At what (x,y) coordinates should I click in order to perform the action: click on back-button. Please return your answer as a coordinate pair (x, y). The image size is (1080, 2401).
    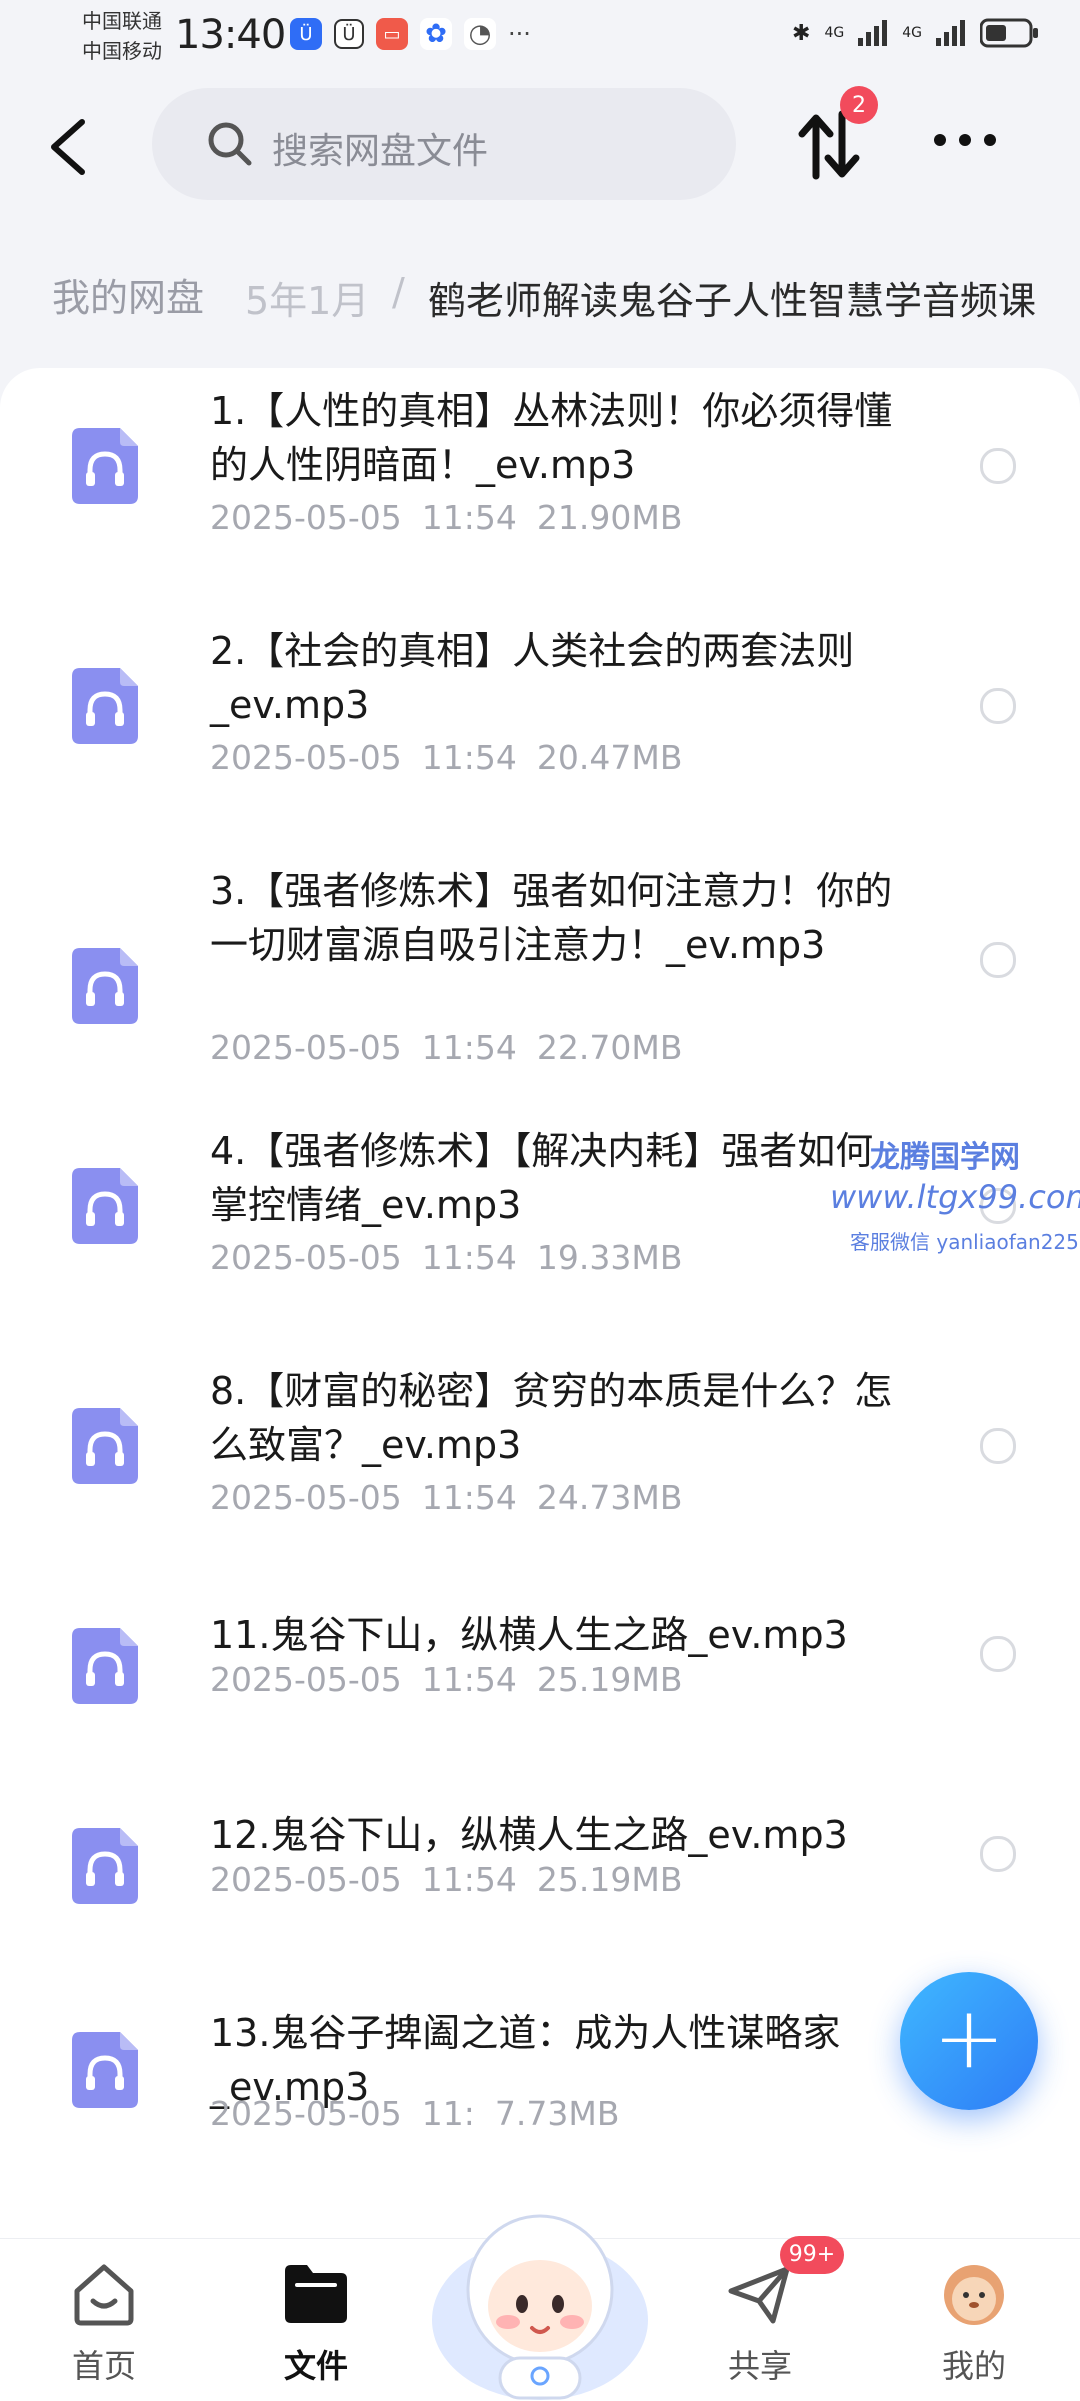
    Looking at the image, I should click on (70, 147).